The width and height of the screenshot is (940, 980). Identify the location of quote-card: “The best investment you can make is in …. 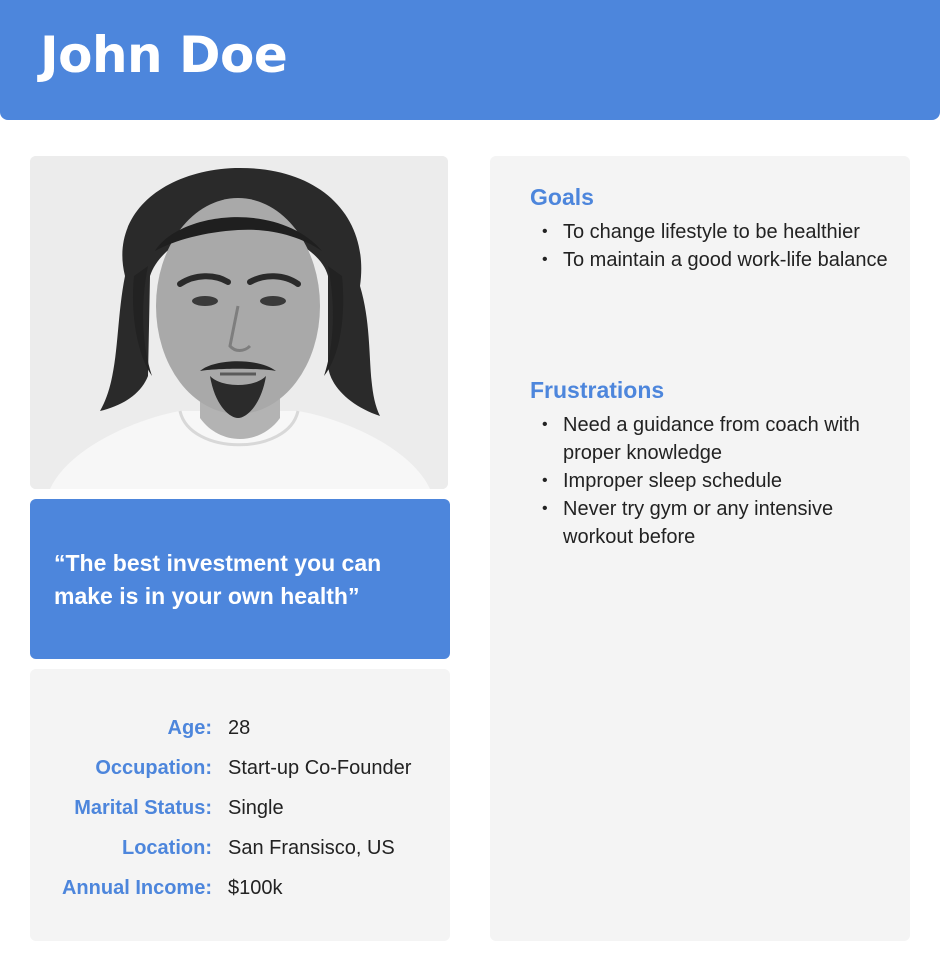
(240, 579).